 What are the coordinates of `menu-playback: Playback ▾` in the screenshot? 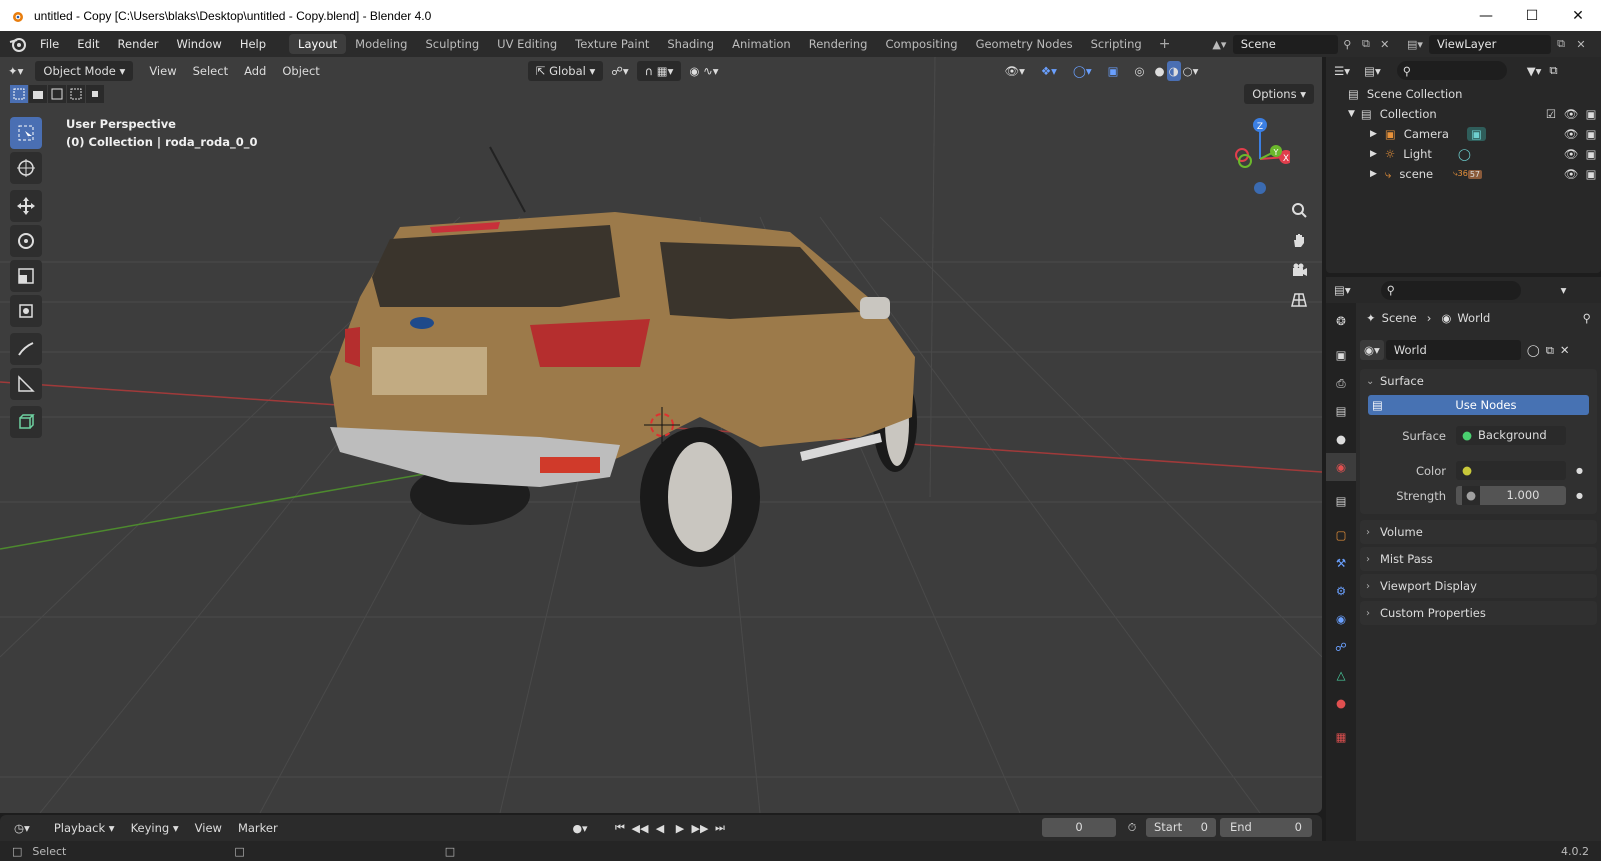 It's located at (84, 828).